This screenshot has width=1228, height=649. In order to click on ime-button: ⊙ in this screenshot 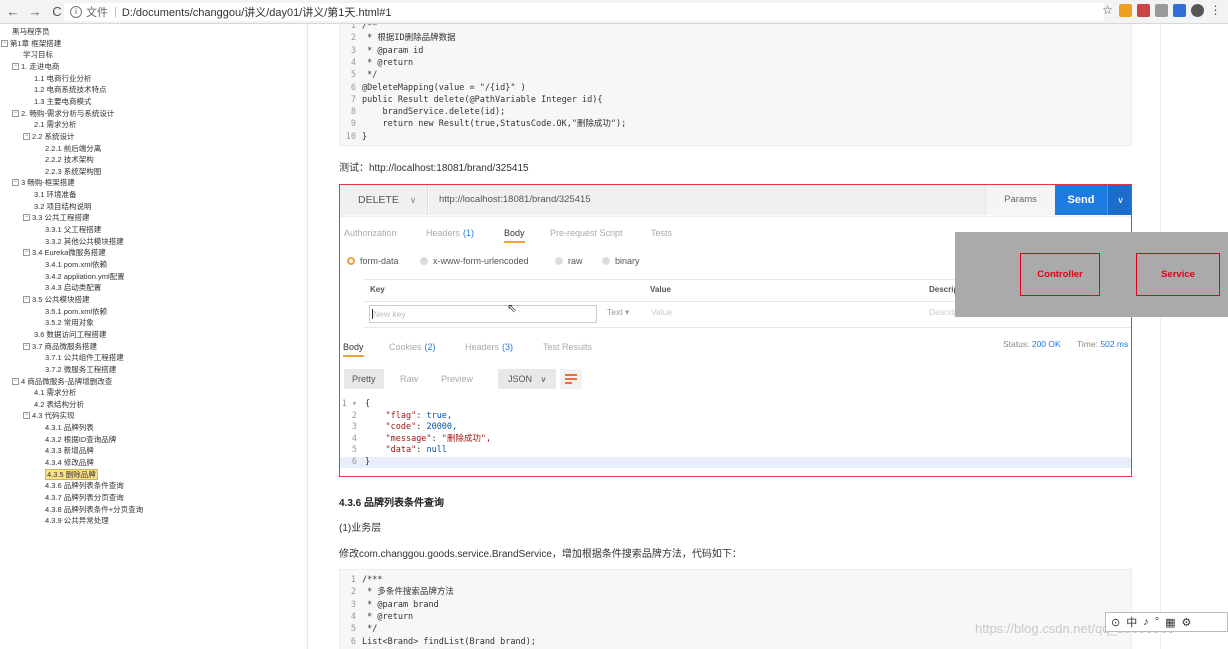, I will do `click(1115, 622)`.